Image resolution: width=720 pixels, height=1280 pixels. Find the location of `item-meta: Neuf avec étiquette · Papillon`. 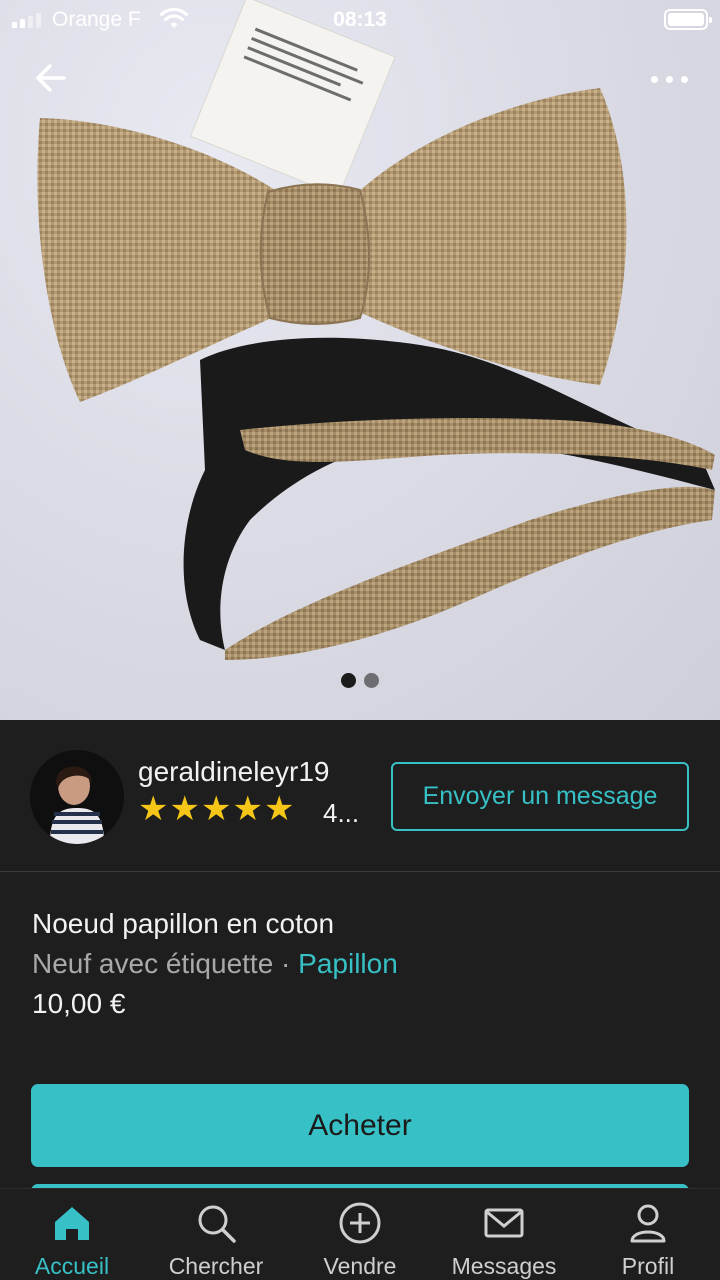

item-meta: Neuf avec étiquette · Papillon is located at coordinates (215, 964).